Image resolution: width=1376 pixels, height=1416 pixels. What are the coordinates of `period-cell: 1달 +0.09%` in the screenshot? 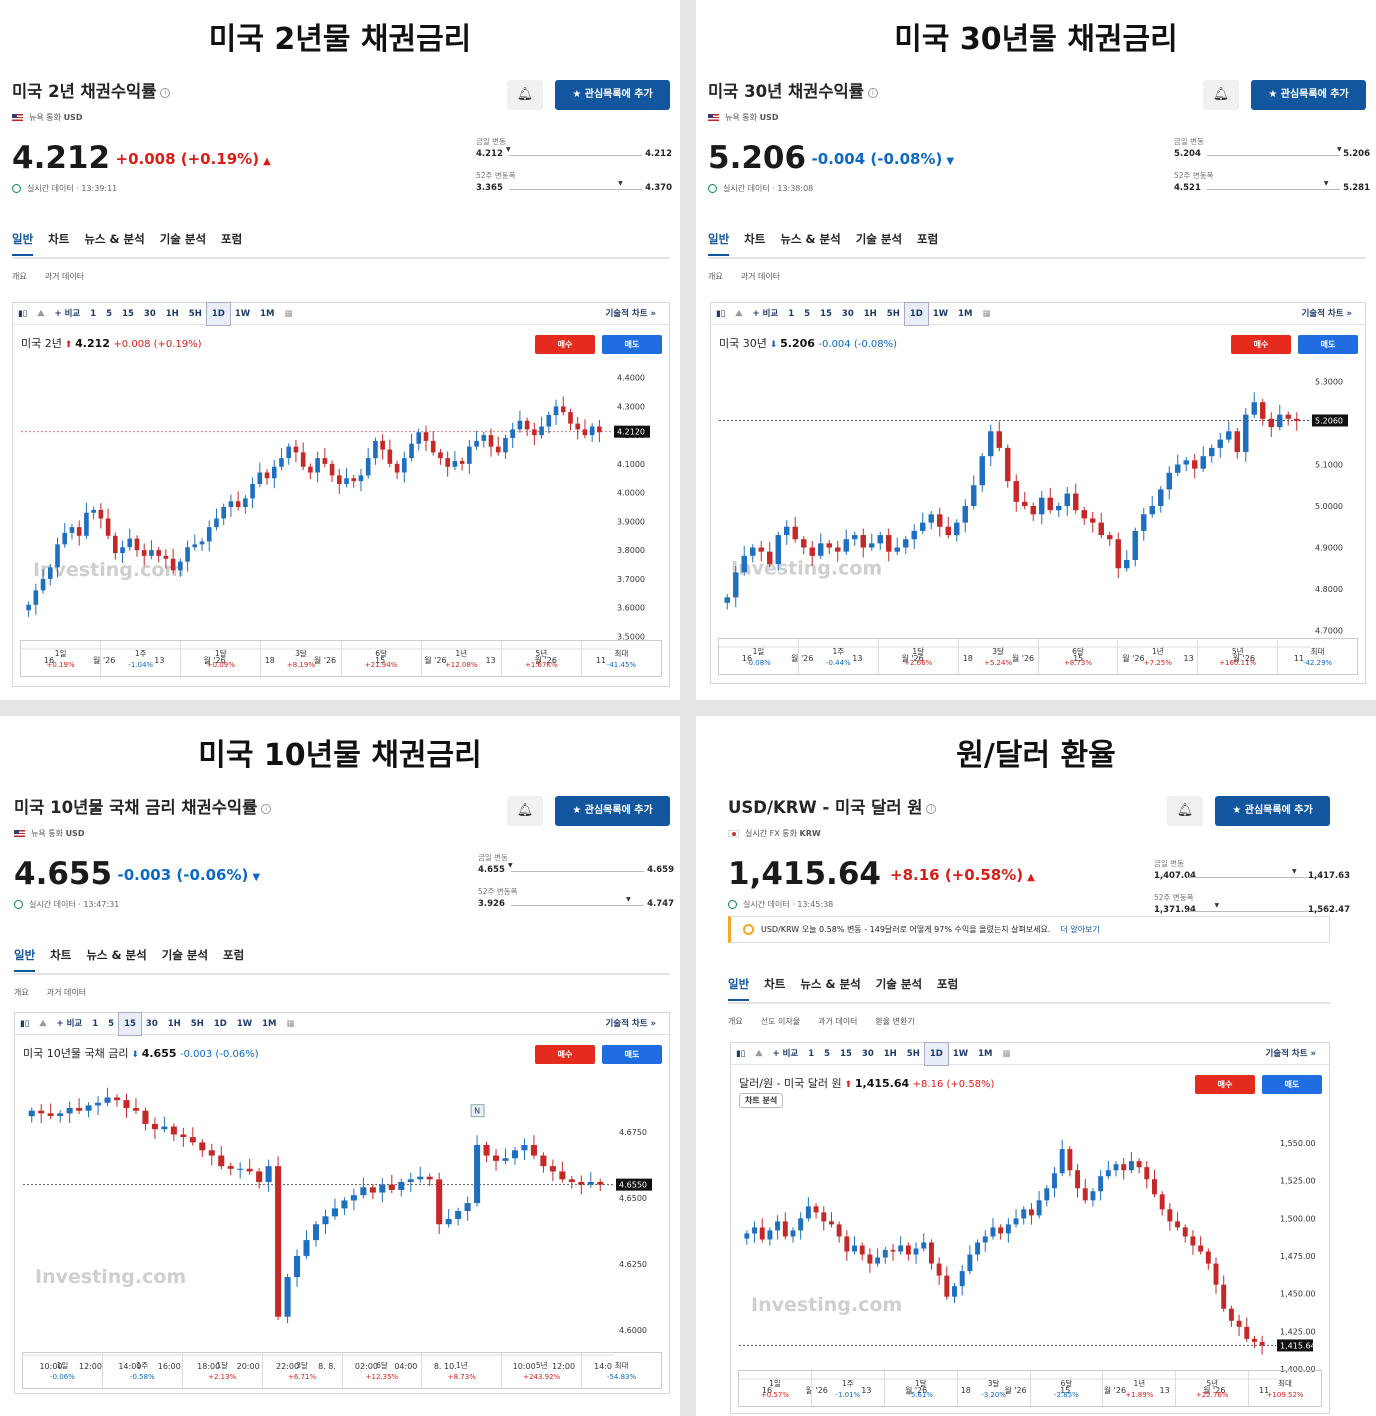 It's located at (221, 658).